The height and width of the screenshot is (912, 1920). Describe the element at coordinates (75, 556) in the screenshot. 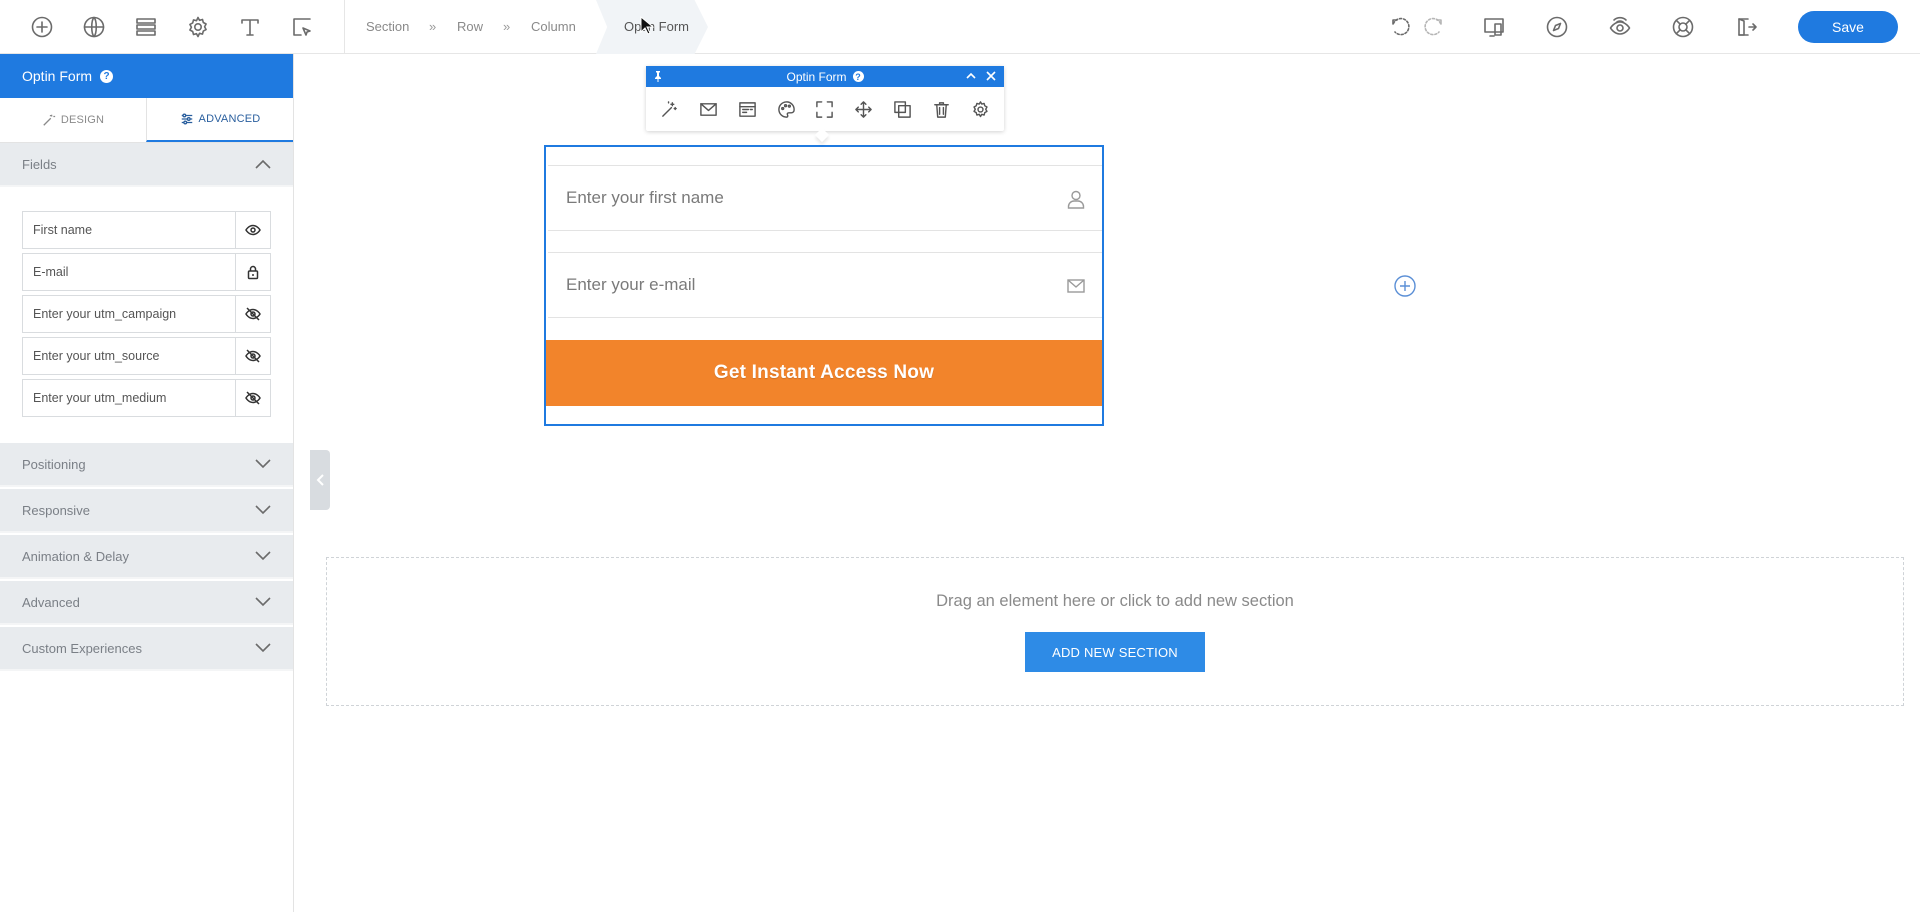

I see `section-label: Animation & Delay` at that location.